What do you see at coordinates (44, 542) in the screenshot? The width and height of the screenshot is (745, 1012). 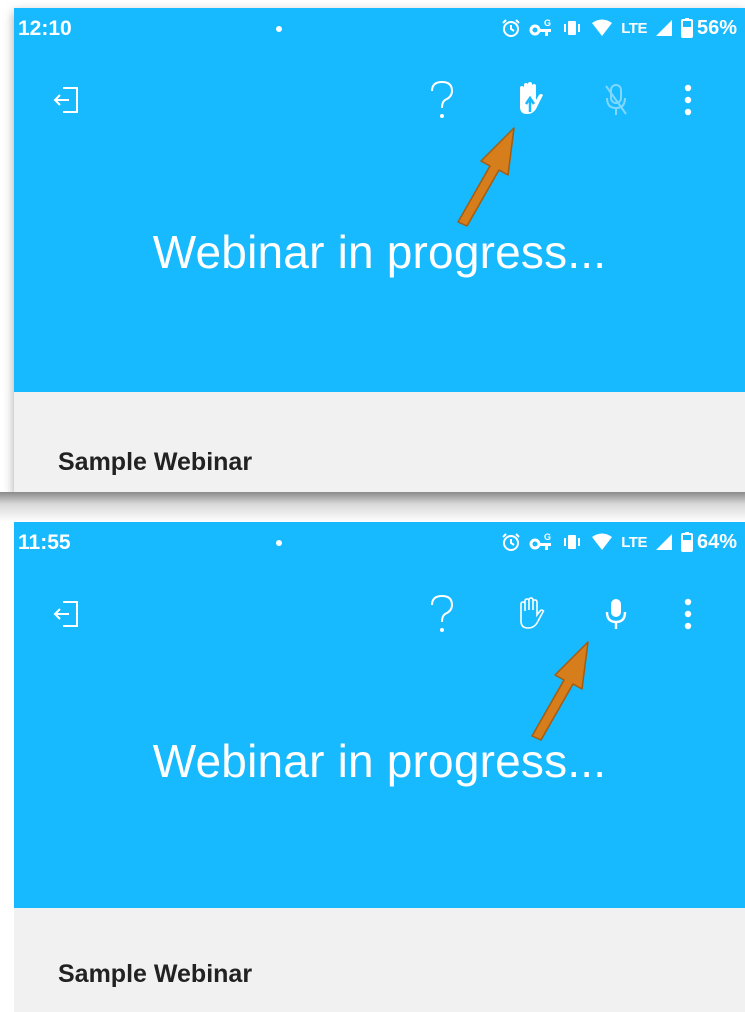 I see `status-time: 11:55` at bounding box center [44, 542].